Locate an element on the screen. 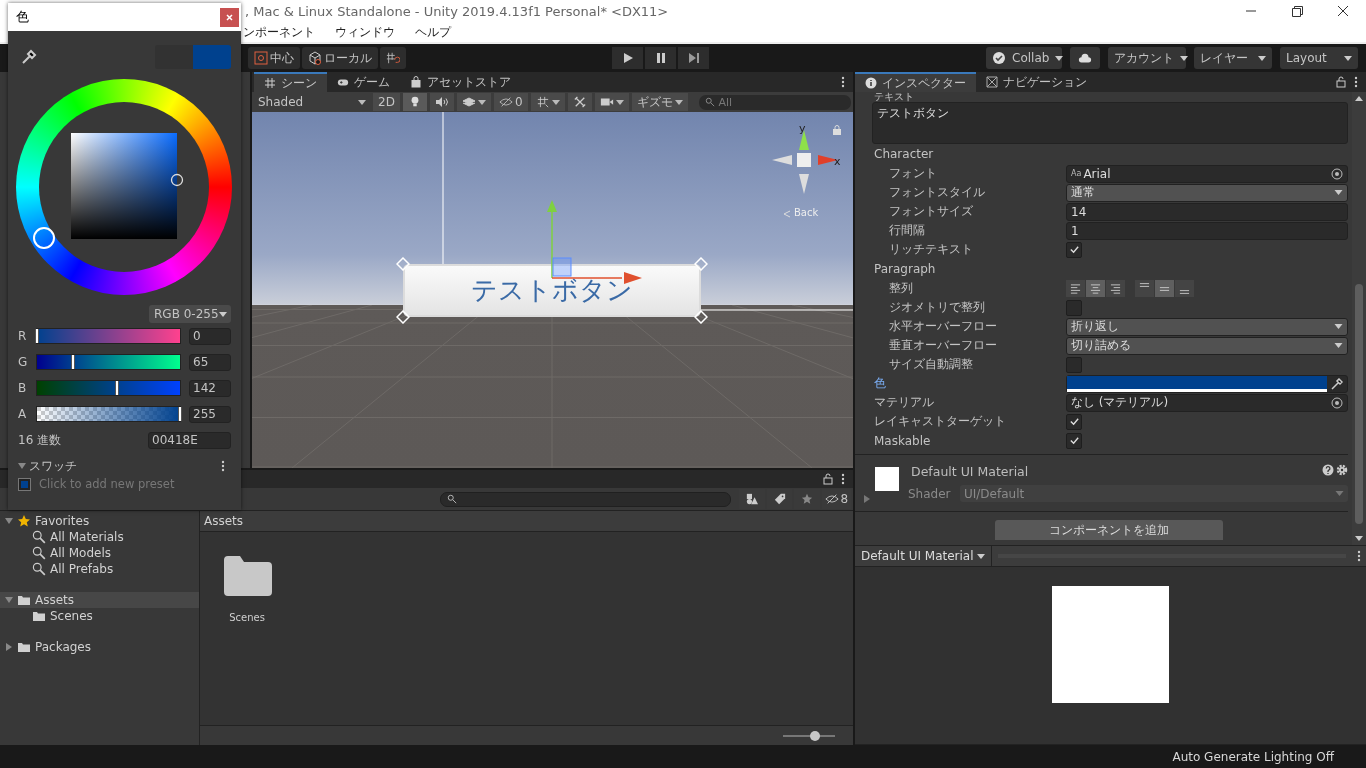 This screenshot has height=768, width=1366. scrollbar is located at coordinates (1359, 318).